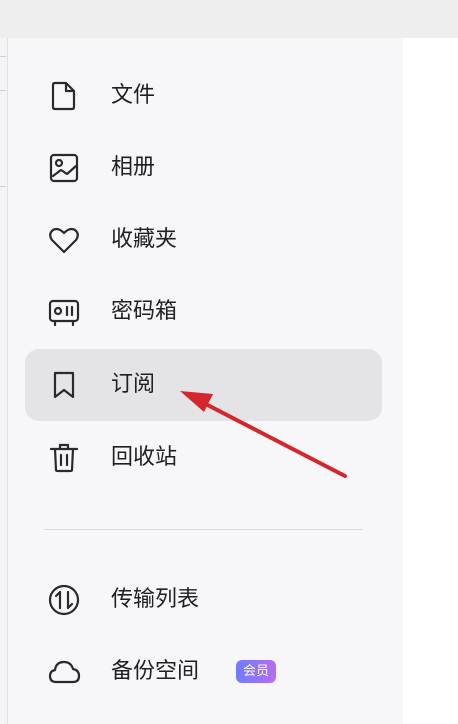 The image size is (458, 724). What do you see at coordinates (203, 96) in the screenshot?
I see `sidebar-item-files: 文件` at bounding box center [203, 96].